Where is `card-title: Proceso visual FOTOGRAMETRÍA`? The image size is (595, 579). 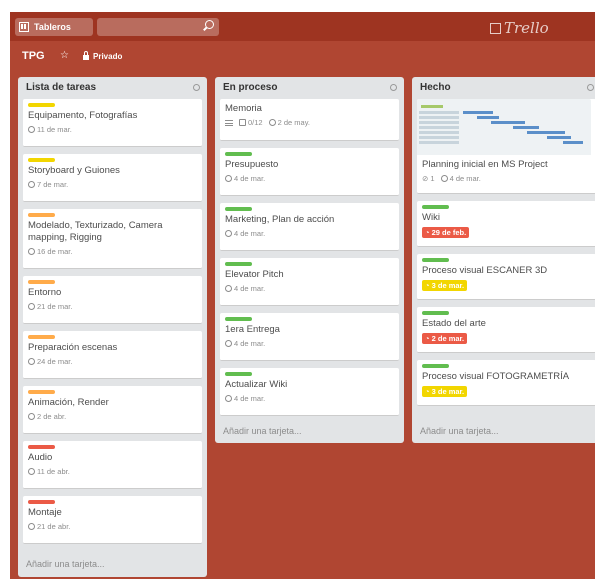
card-title: Proceso visual FOTOGRAMETRÍA is located at coordinates (496, 376).